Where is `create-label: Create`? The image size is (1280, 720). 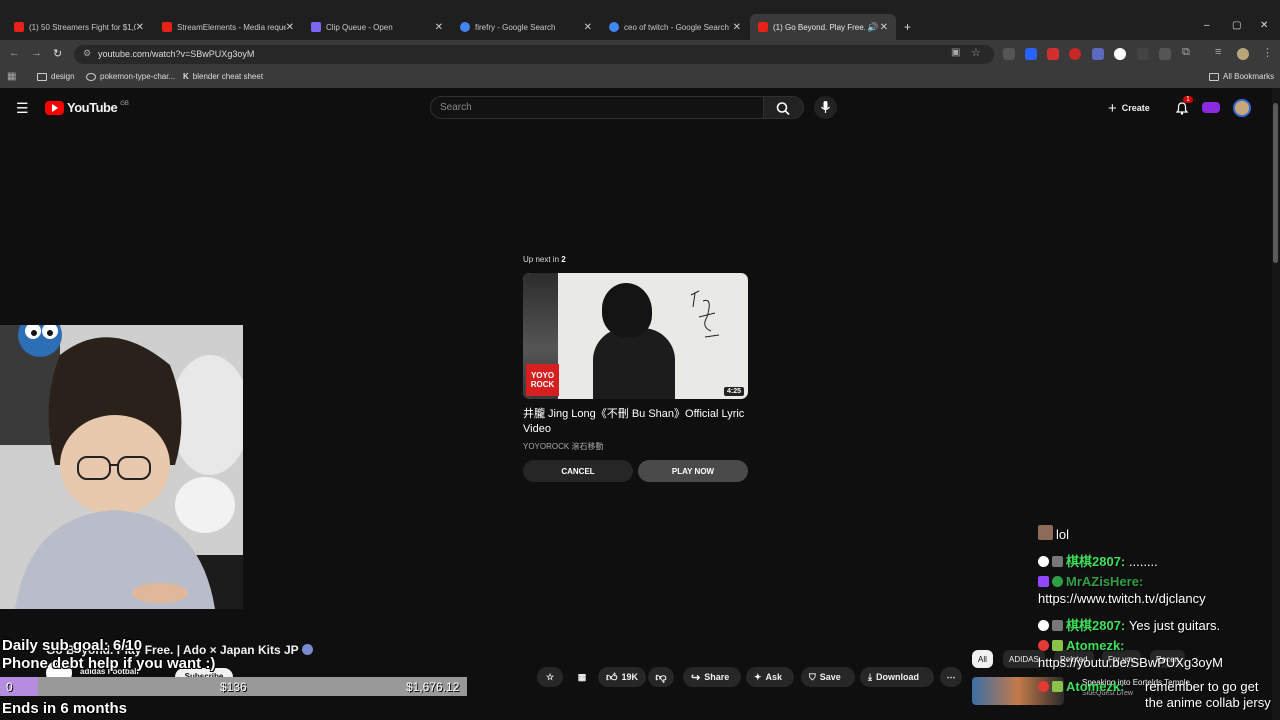 create-label: Create is located at coordinates (1135, 108).